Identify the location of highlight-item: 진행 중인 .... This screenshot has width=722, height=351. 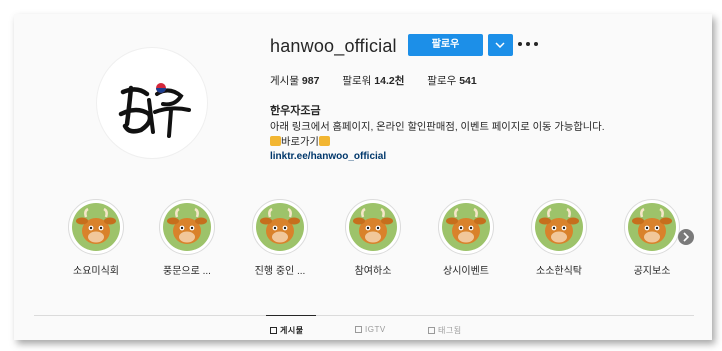
(280, 238).